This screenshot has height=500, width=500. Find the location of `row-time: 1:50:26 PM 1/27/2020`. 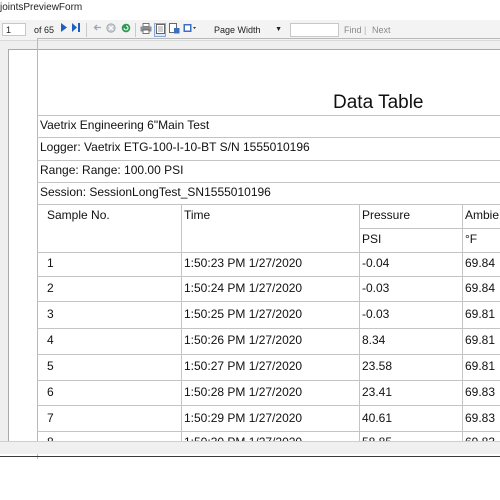

row-time: 1:50:26 PM 1/27/2020 is located at coordinates (243, 340).